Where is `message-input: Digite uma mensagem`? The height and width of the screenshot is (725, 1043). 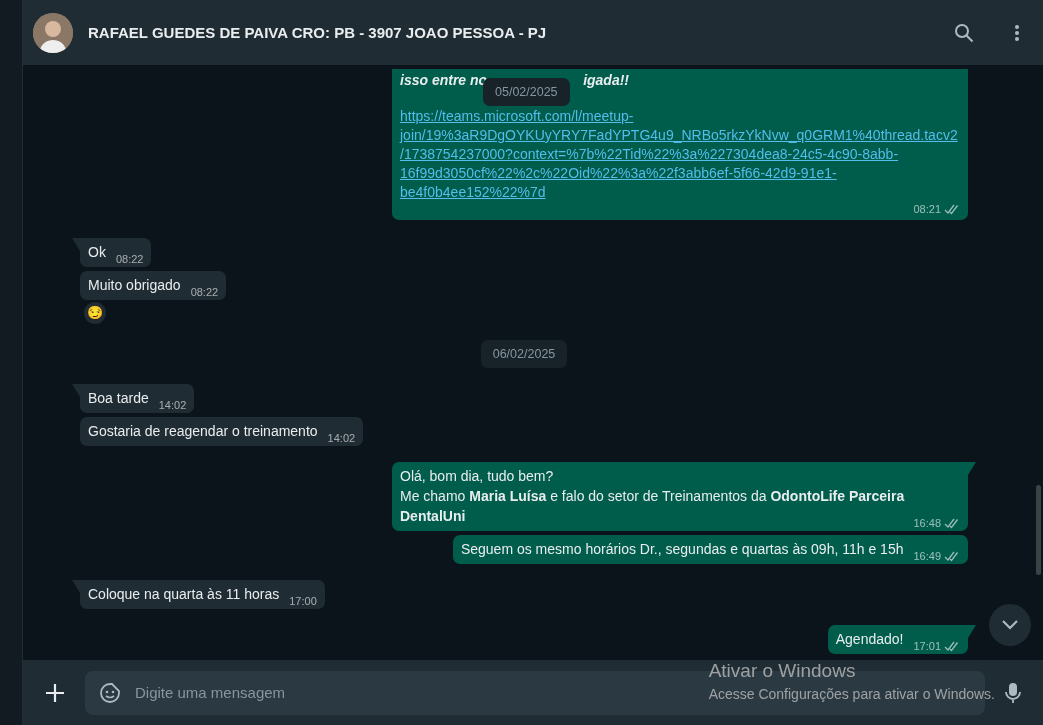
message-input: Digite uma mensagem is located at coordinates (325, 692).